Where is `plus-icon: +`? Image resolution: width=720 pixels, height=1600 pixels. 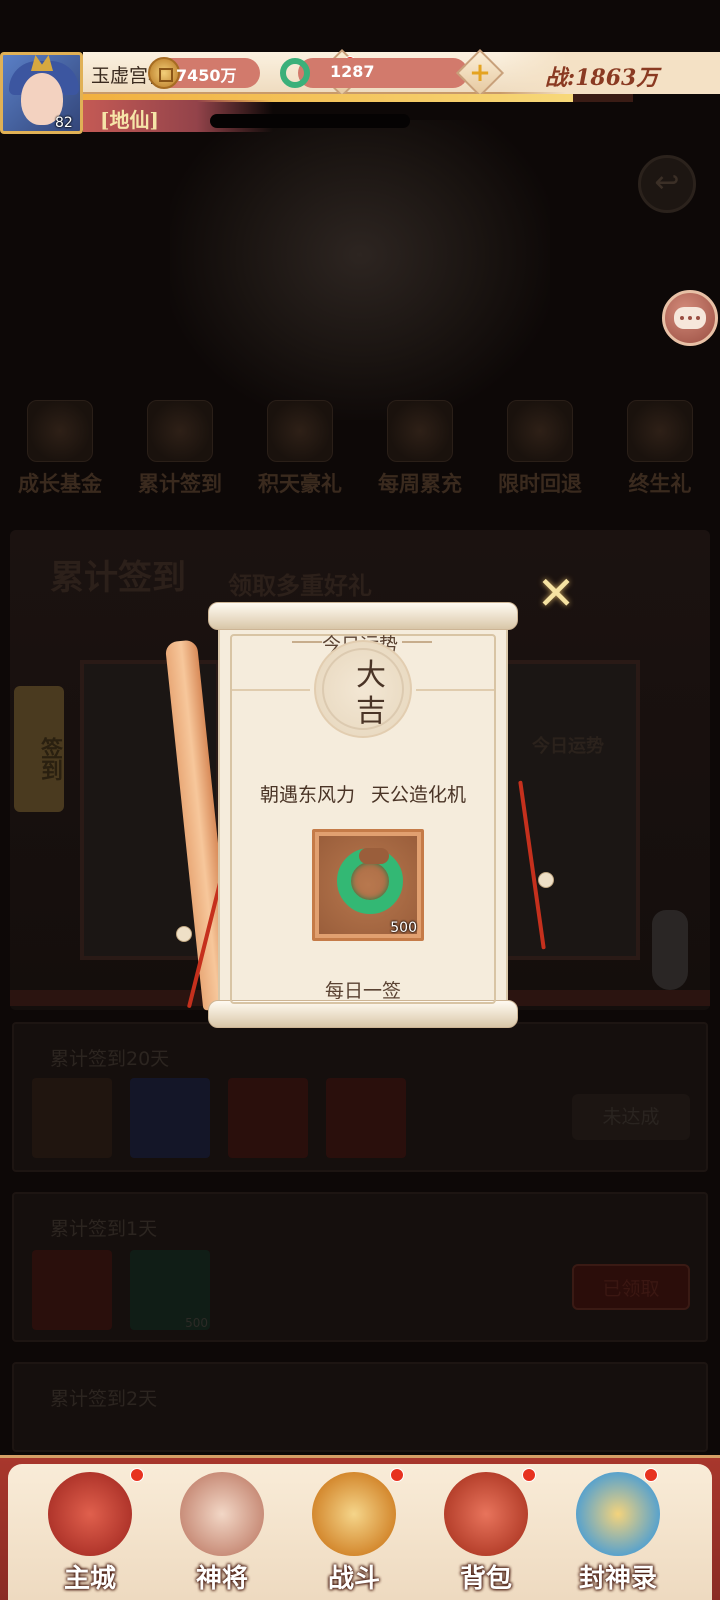 plus-icon: + is located at coordinates (480, 73).